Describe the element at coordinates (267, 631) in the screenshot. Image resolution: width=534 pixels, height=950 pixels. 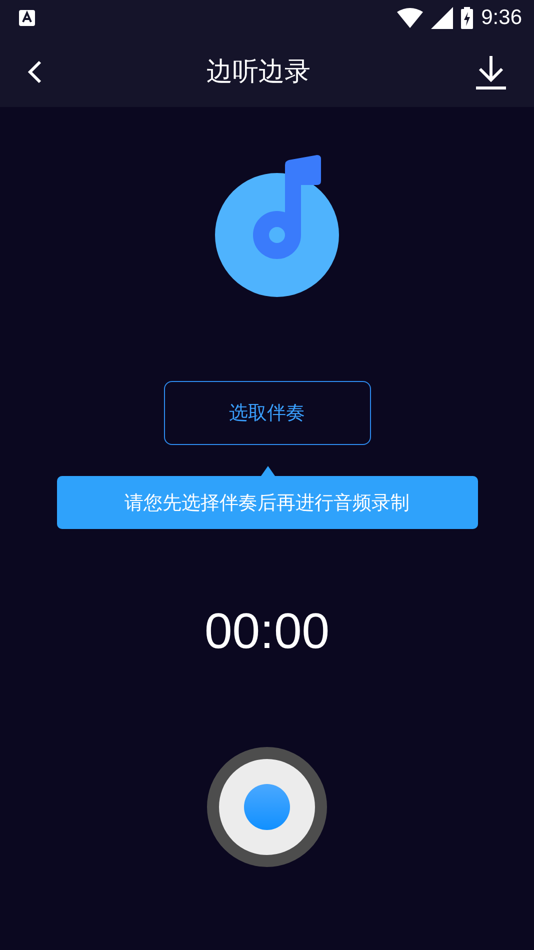
I see `timer: 00:00` at that location.